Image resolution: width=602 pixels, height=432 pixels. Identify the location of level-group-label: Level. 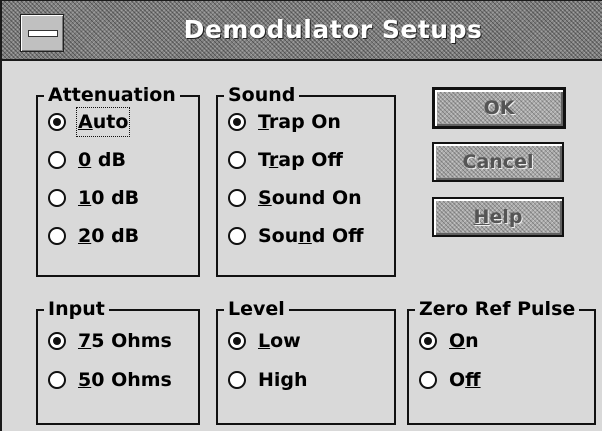
(256, 309).